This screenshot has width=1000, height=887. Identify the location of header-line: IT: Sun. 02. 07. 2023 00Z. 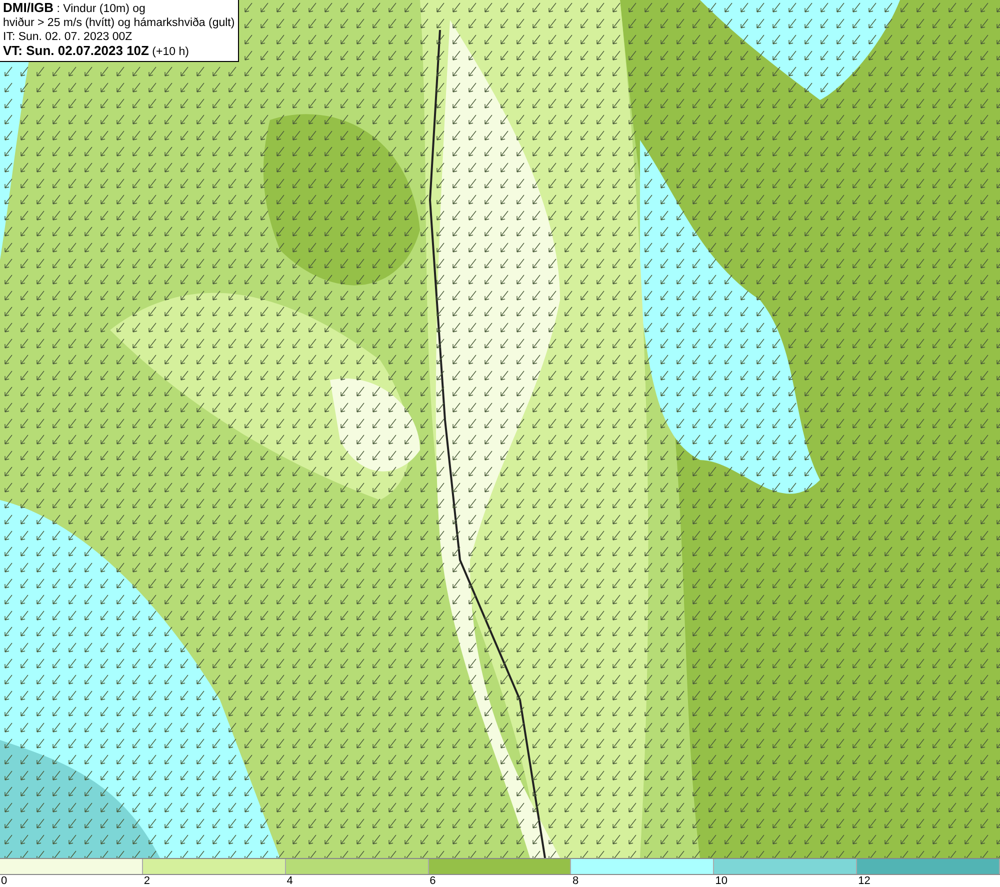
(68, 37).